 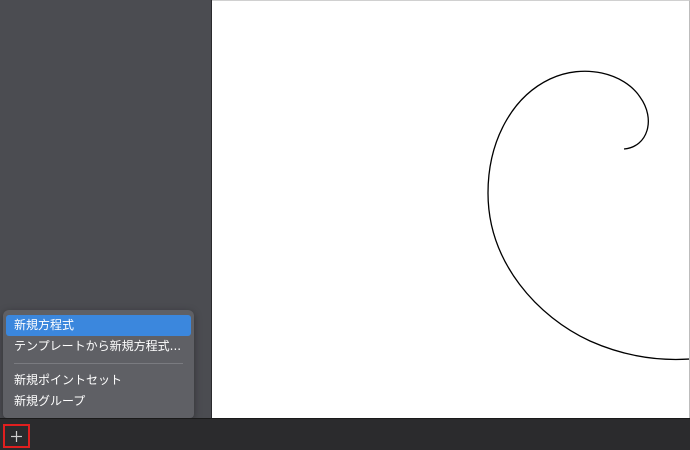 I want to click on plus-icon, so click(x=16, y=436).